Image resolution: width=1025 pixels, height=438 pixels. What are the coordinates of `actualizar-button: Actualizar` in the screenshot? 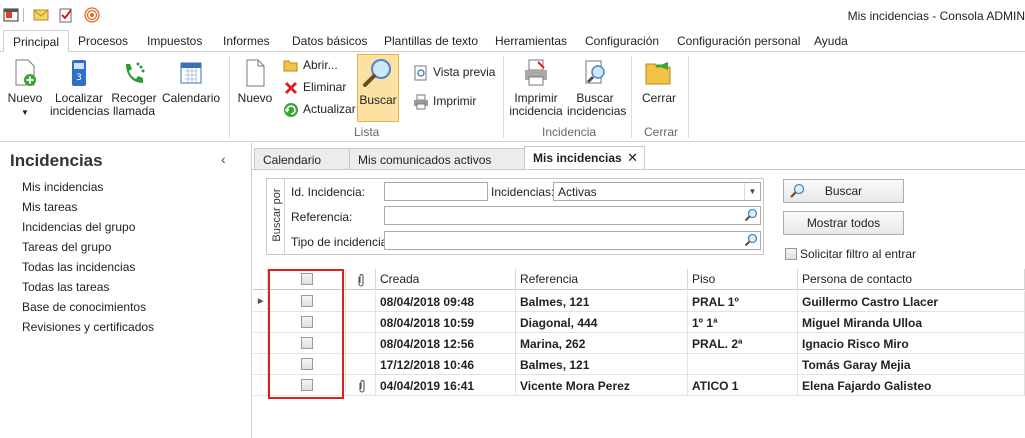 It's located at (319, 110).